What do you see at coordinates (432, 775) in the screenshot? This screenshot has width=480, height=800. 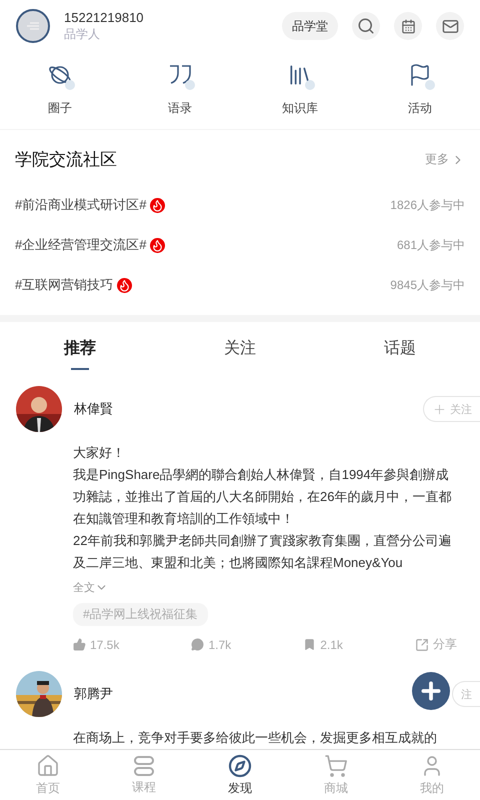 I see `nav-tab: 我的` at bounding box center [432, 775].